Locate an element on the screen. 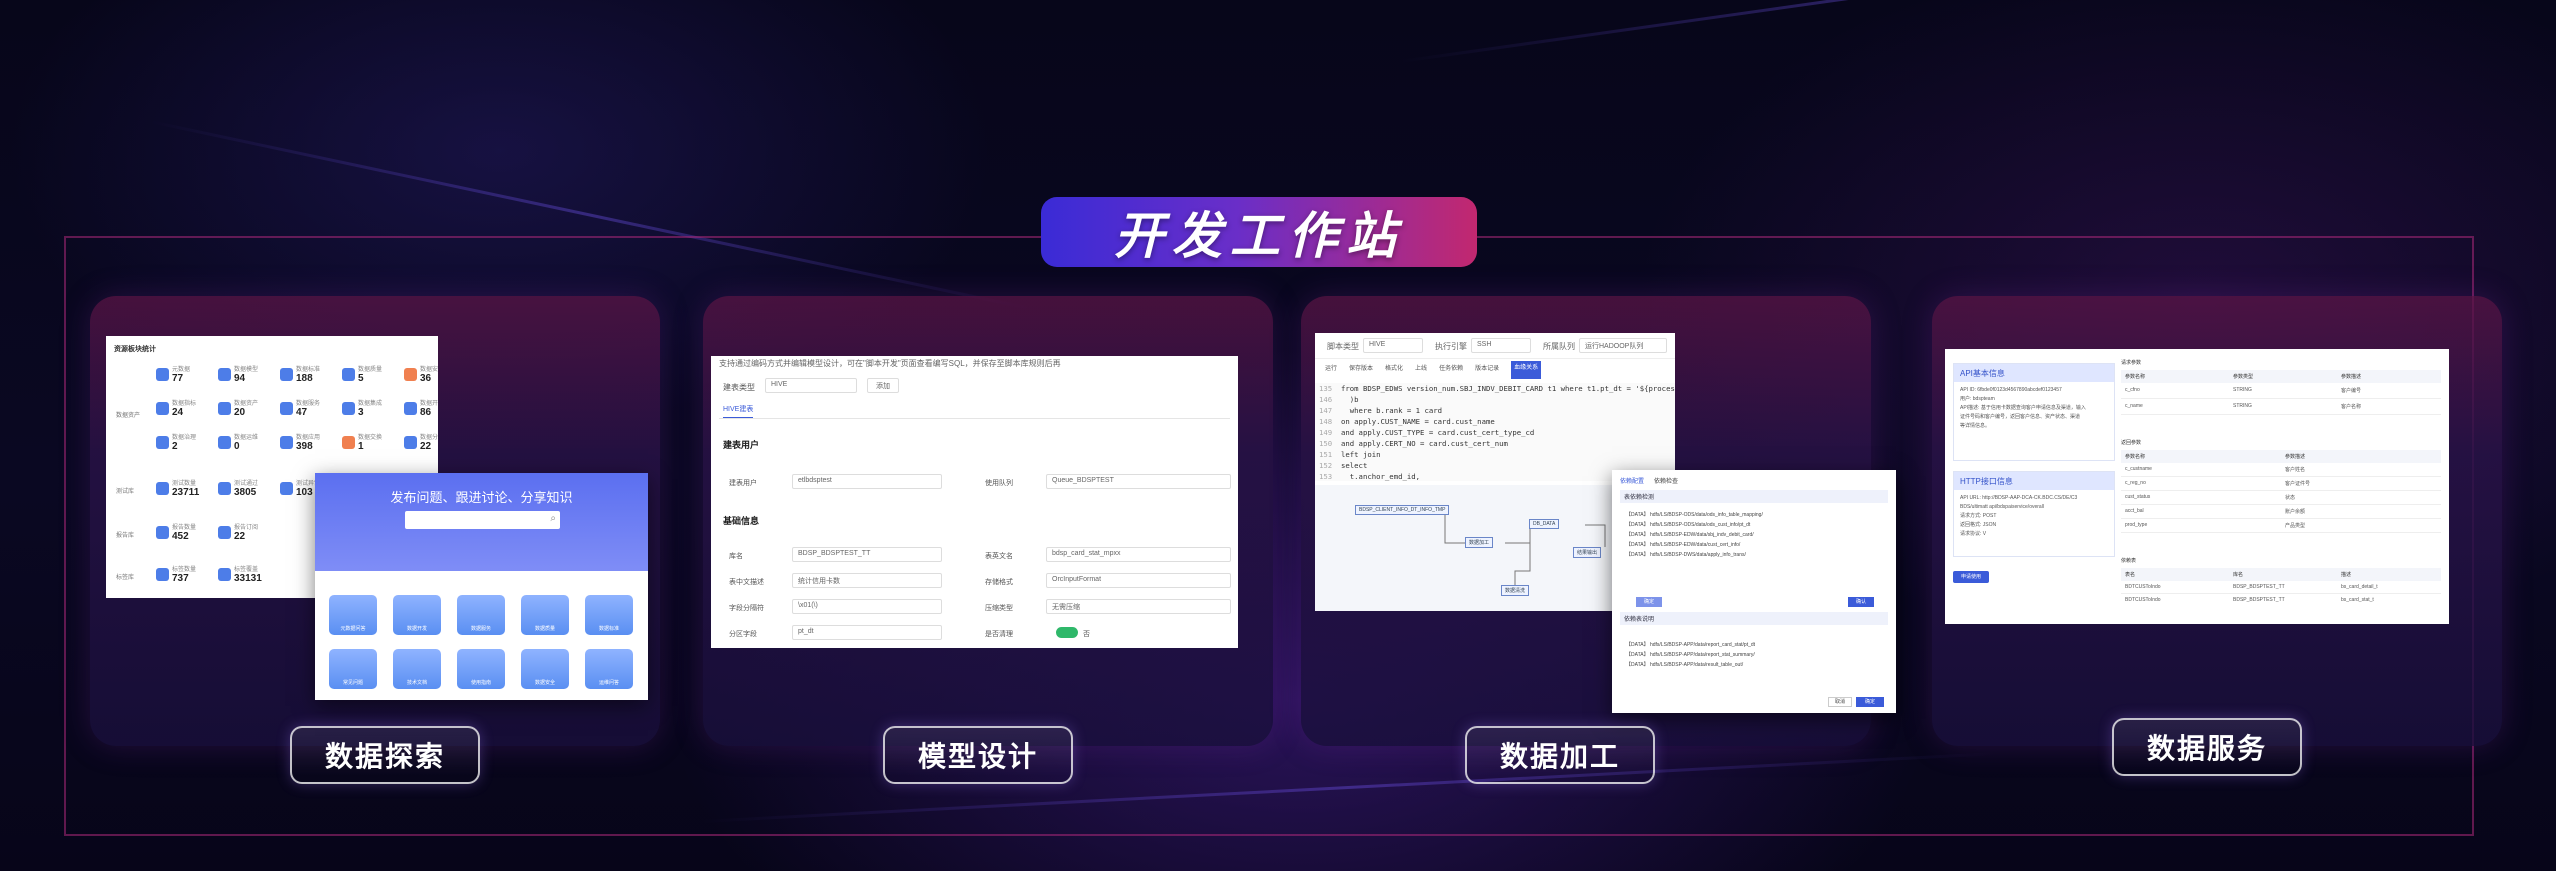 This screenshot has width=2556, height=871. cancel-button: 取消 is located at coordinates (1840, 702).